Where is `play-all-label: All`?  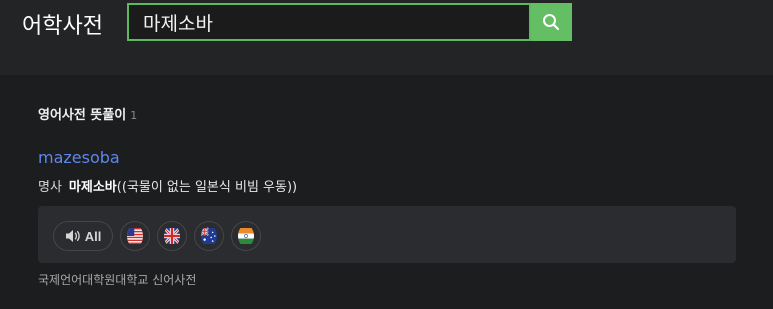
play-all-label: All is located at coordinates (93, 236).